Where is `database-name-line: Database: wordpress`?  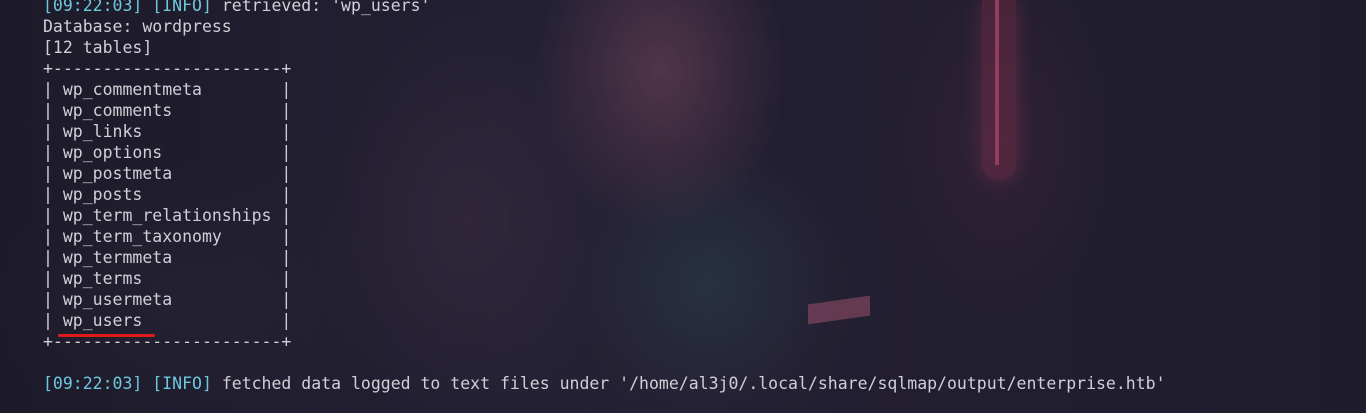
database-name-line: Database: wordpress is located at coordinates (137, 26).